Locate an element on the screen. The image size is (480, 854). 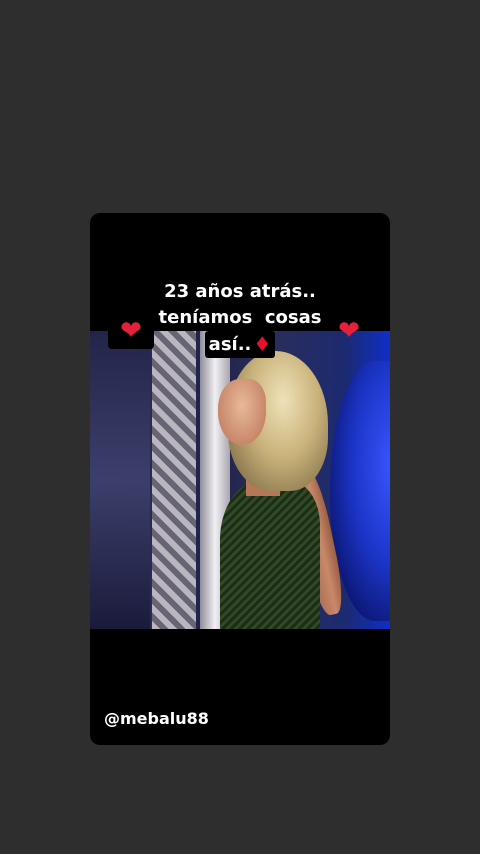
caption-line-3: así.. is located at coordinates (230, 344).